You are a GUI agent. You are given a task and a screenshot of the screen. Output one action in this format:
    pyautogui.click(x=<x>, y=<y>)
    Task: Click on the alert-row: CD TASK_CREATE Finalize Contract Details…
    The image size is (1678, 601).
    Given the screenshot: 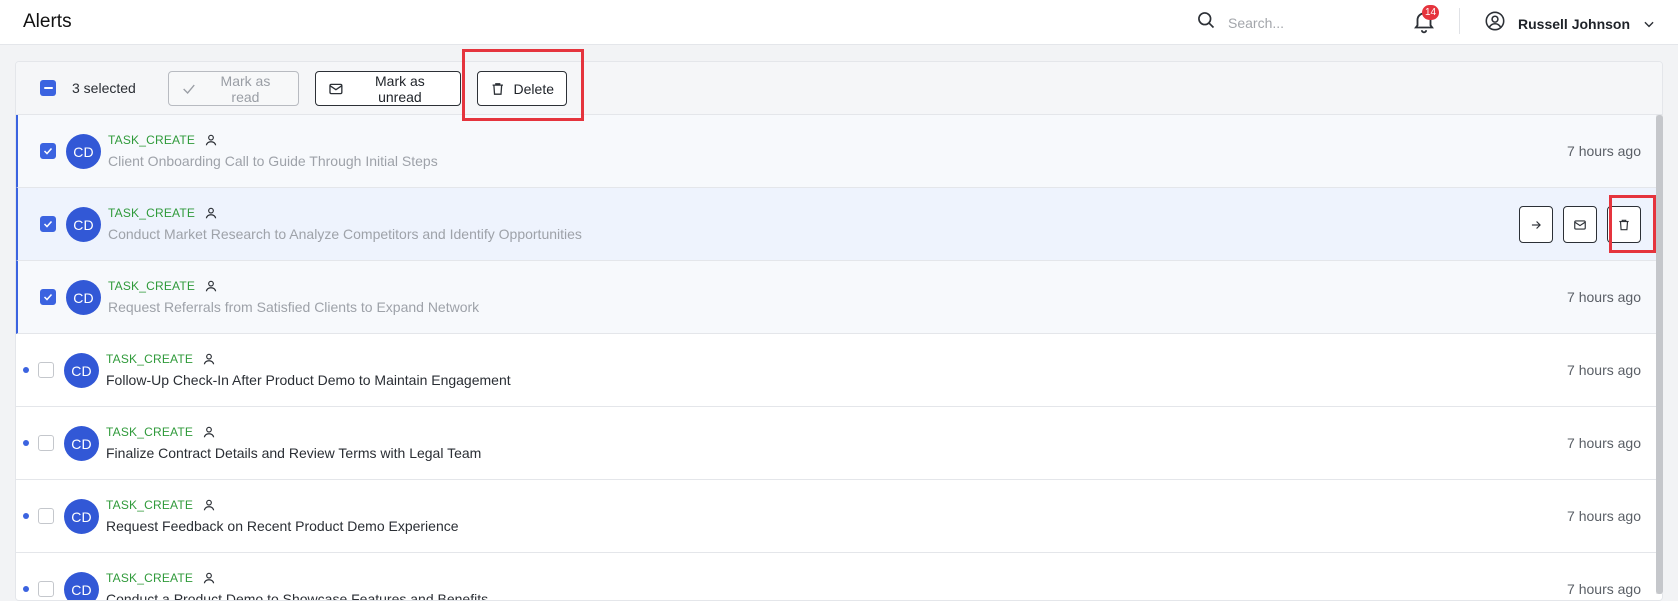 What is the action you would take?
    pyautogui.click(x=839, y=443)
    